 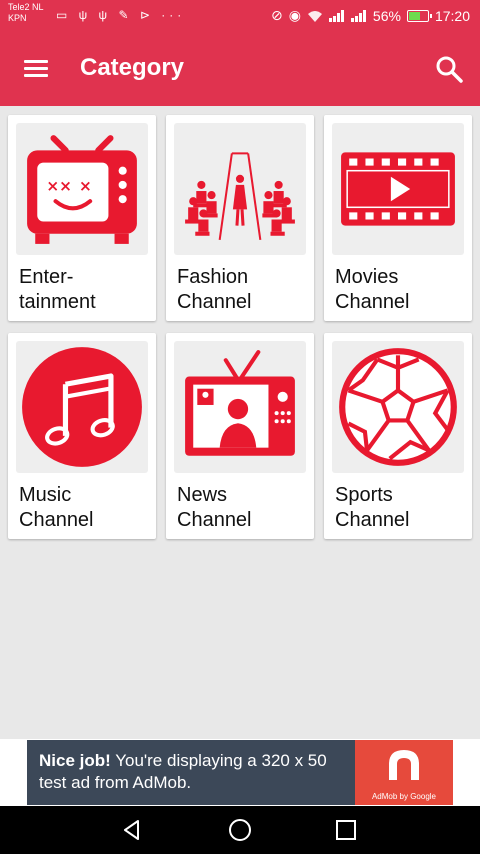 I want to click on music-note-icon, so click(x=82, y=407).